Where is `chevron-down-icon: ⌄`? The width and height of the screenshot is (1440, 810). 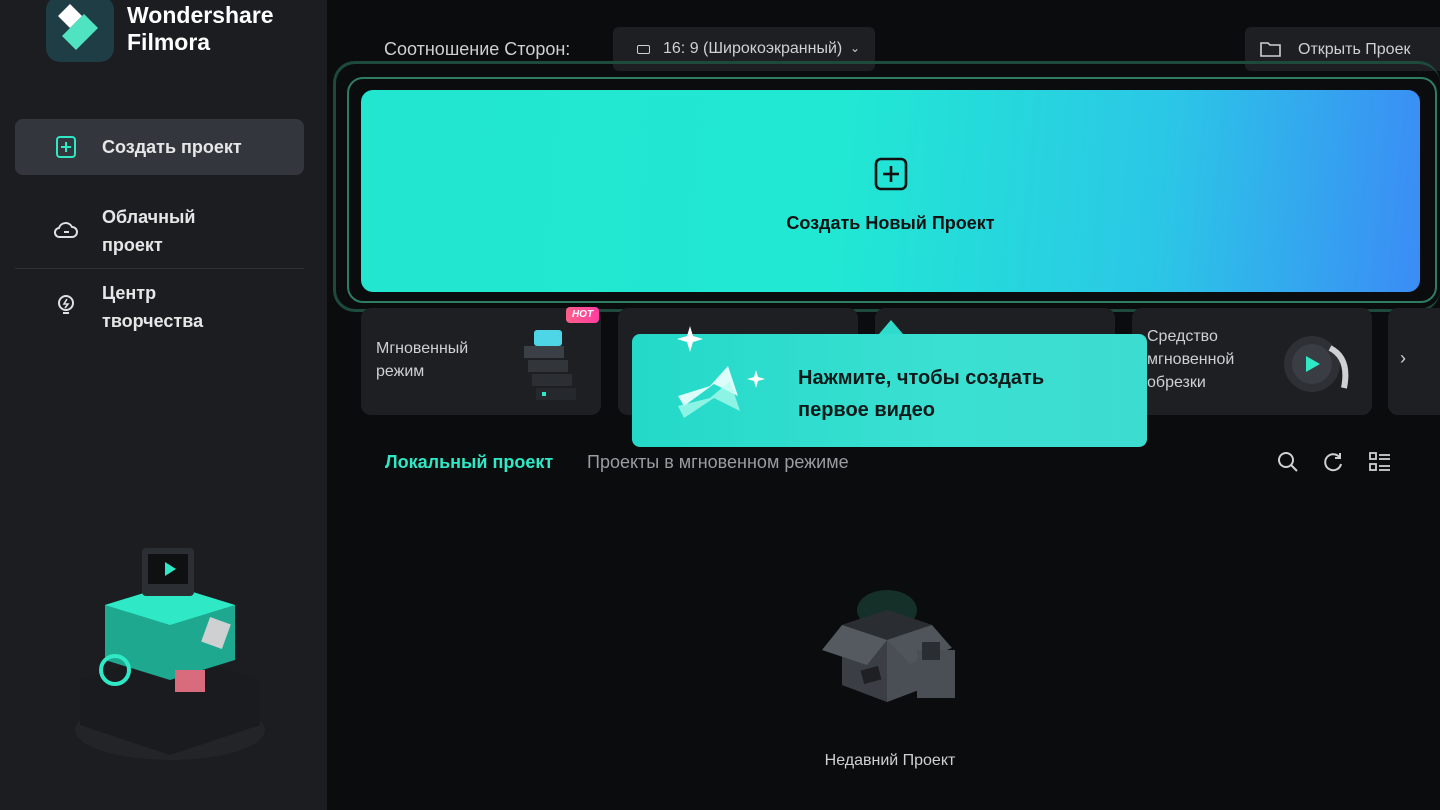
chevron-down-icon: ⌄ is located at coordinates (855, 48).